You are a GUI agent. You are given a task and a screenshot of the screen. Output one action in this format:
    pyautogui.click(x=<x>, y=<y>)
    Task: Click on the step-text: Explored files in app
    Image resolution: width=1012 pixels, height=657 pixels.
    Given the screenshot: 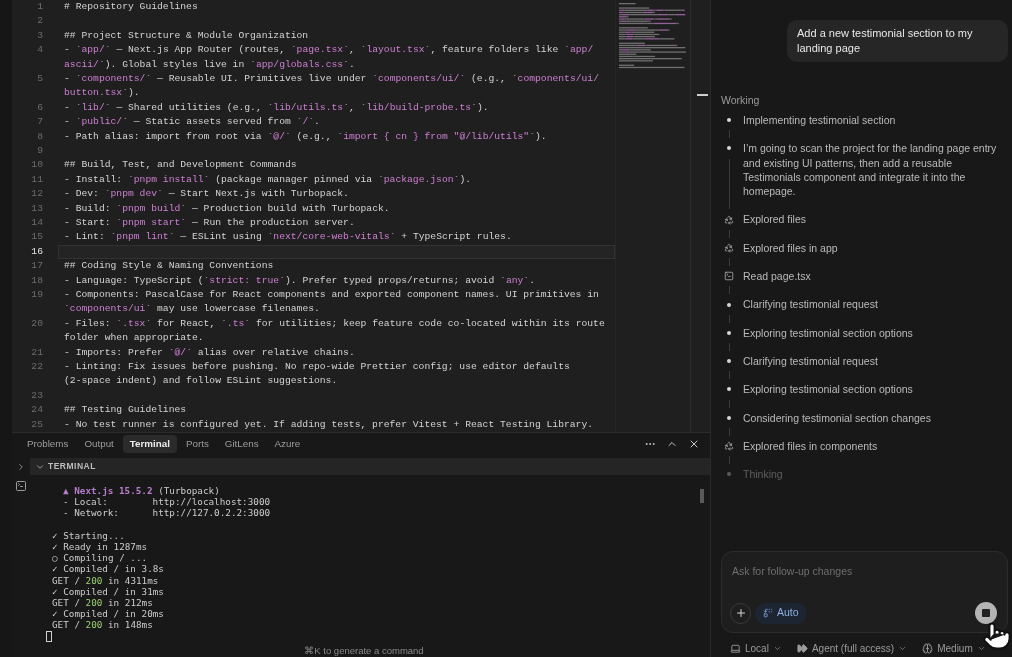 What is the action you would take?
    pyautogui.click(x=790, y=248)
    